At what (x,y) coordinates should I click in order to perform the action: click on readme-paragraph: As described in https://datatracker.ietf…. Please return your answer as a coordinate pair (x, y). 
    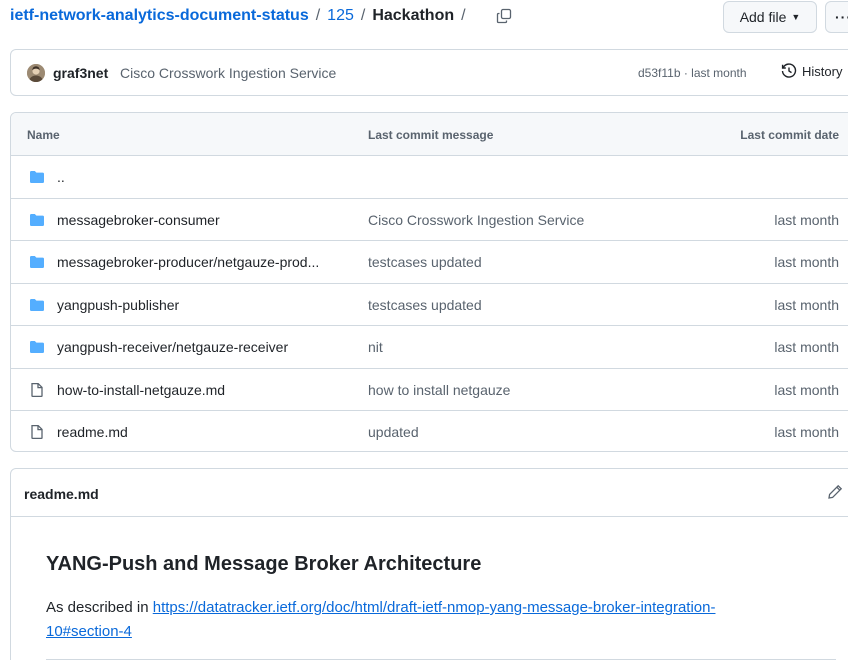
    Looking at the image, I should click on (416, 620).